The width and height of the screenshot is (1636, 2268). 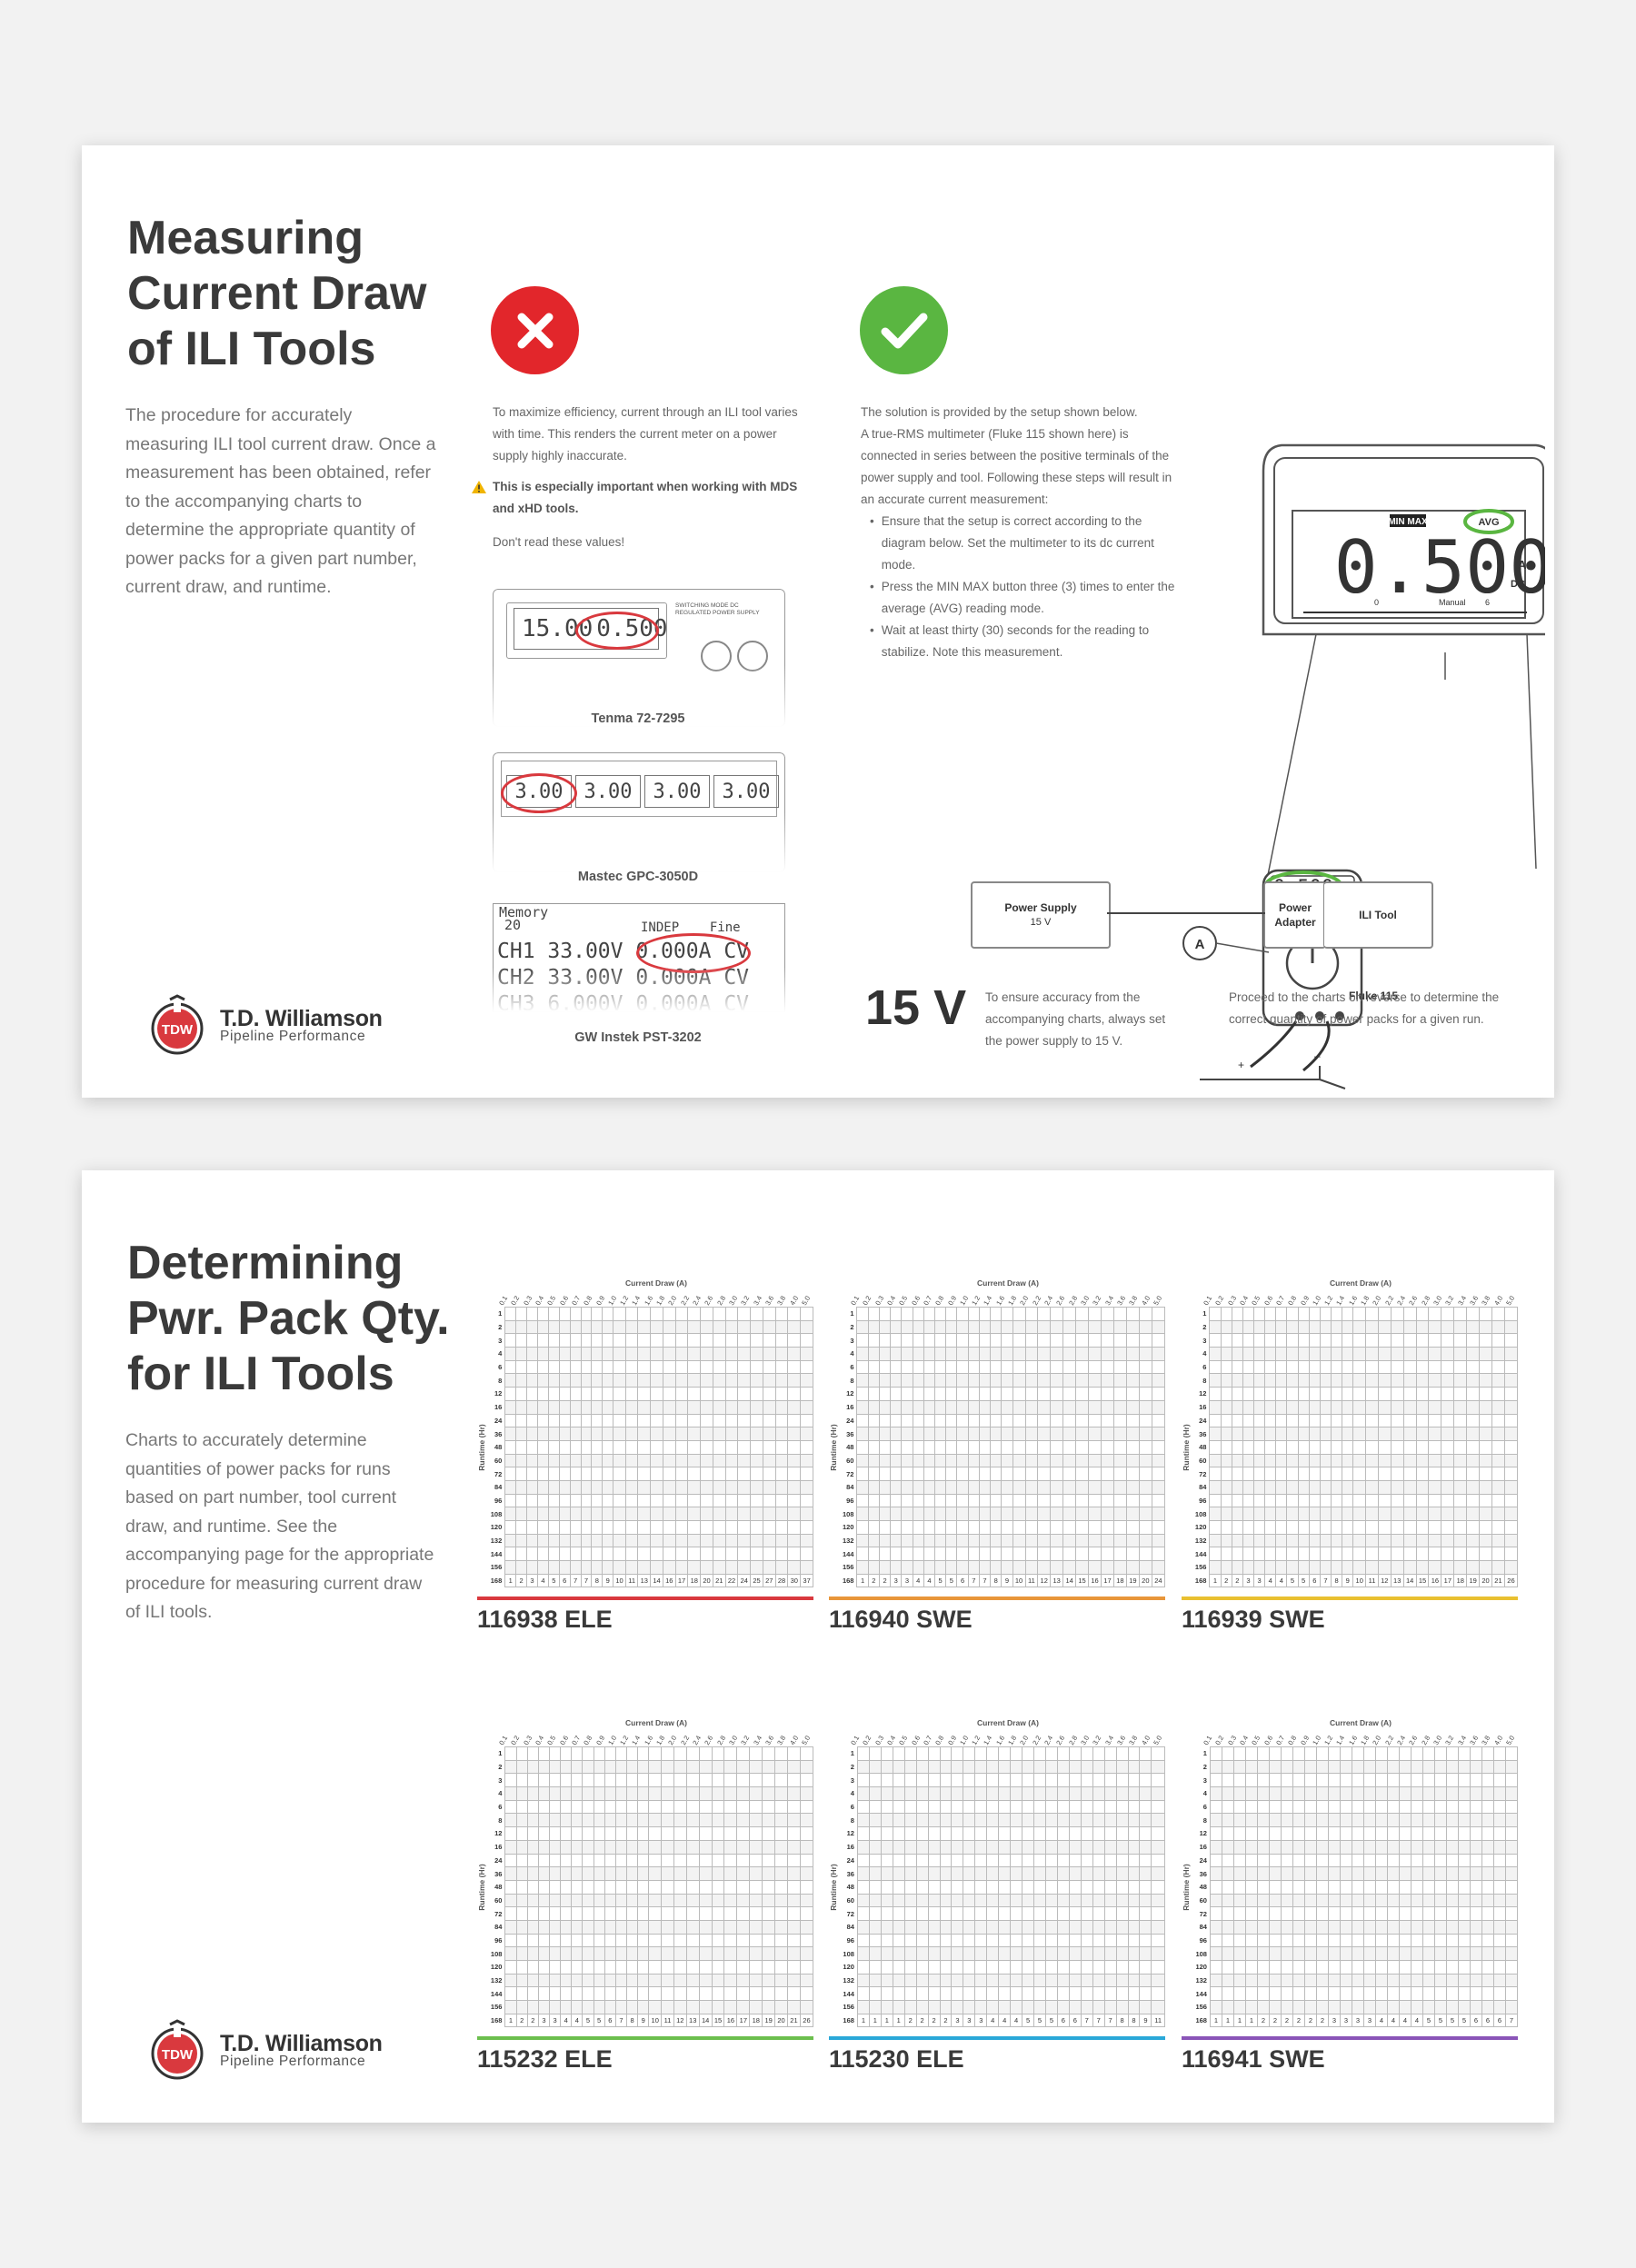 What do you see at coordinates (680, 2020) in the screenshot?
I see `pack-count-cell: 12` at bounding box center [680, 2020].